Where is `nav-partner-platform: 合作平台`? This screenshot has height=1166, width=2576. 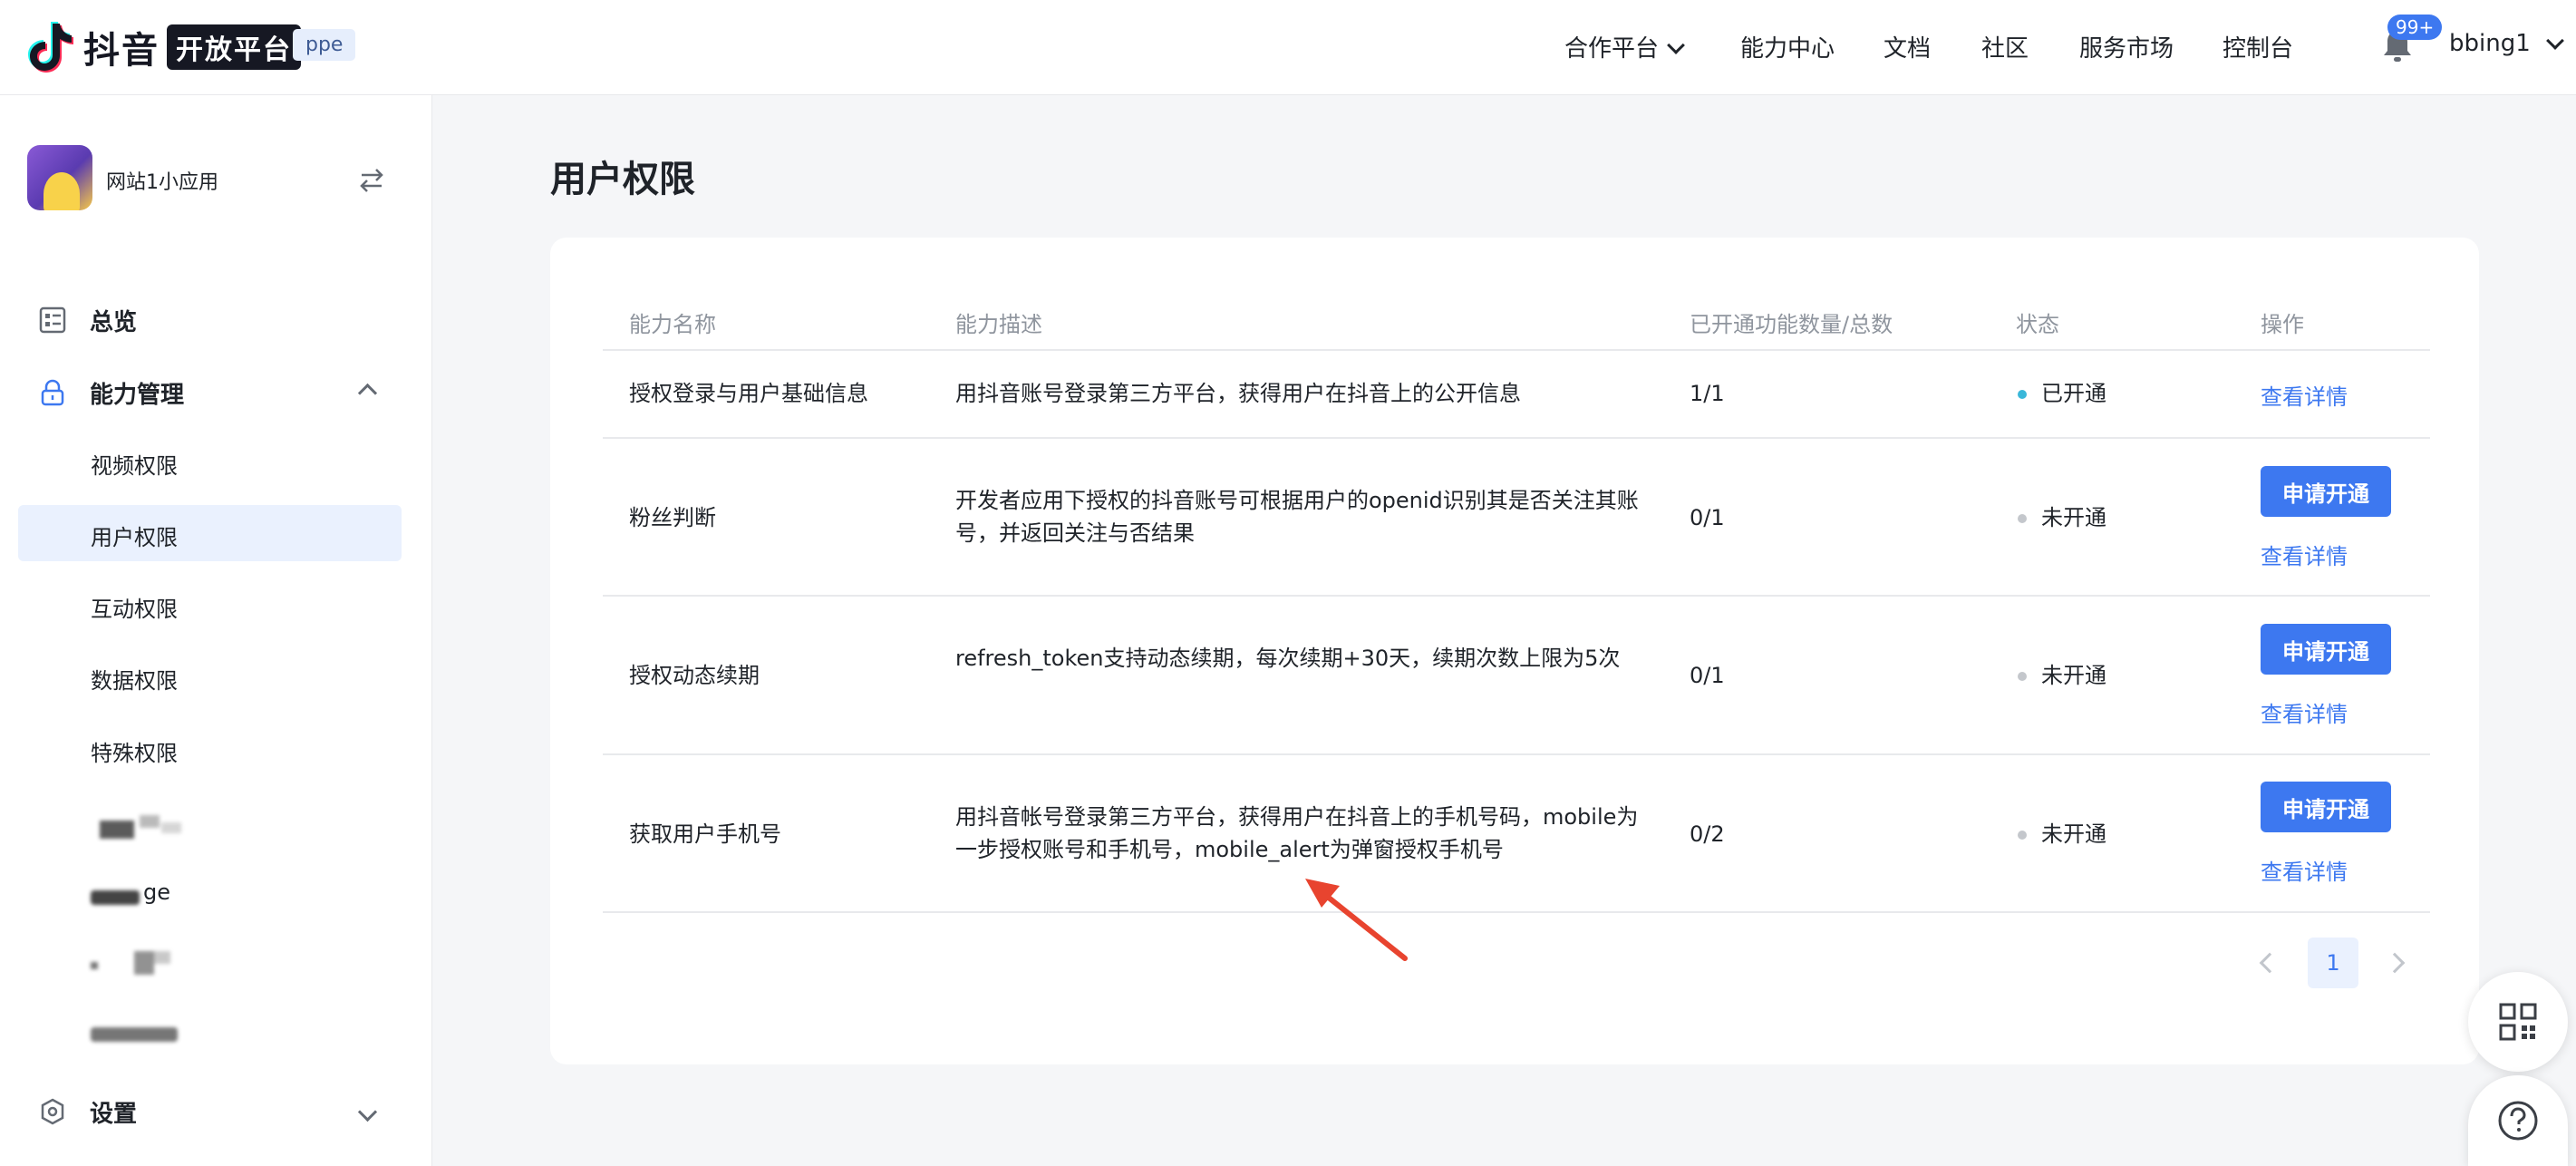
nav-partner-platform: 合作平台 is located at coordinates (1624, 46).